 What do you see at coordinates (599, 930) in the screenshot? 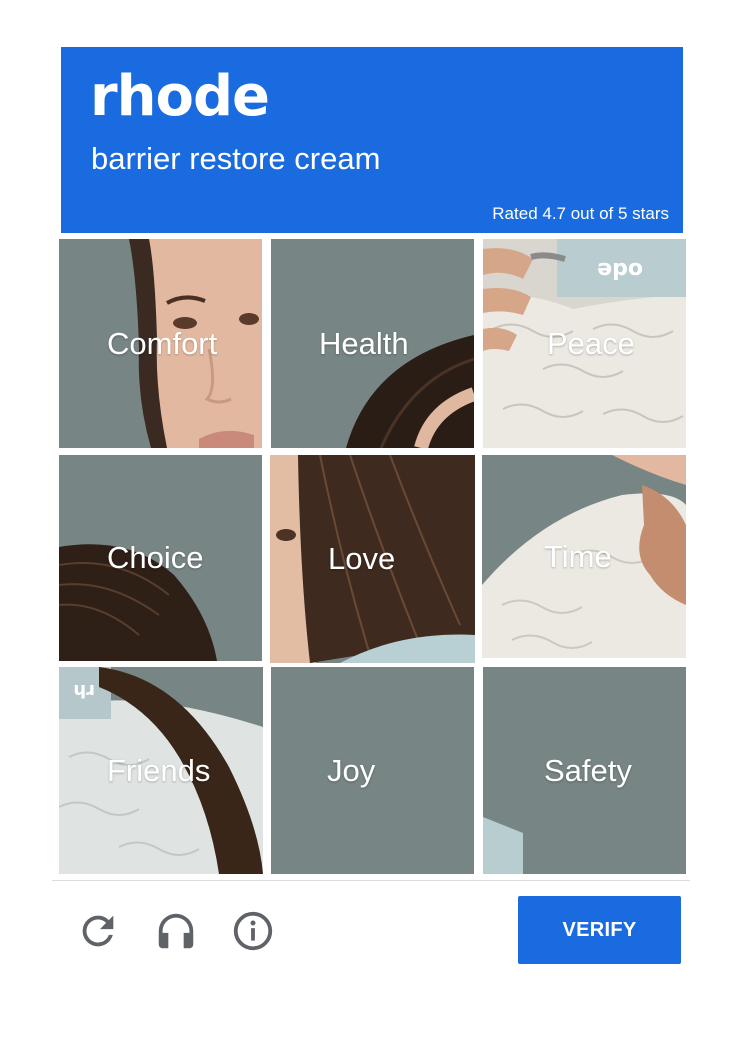
I see `verify-button: VERIFY` at bounding box center [599, 930].